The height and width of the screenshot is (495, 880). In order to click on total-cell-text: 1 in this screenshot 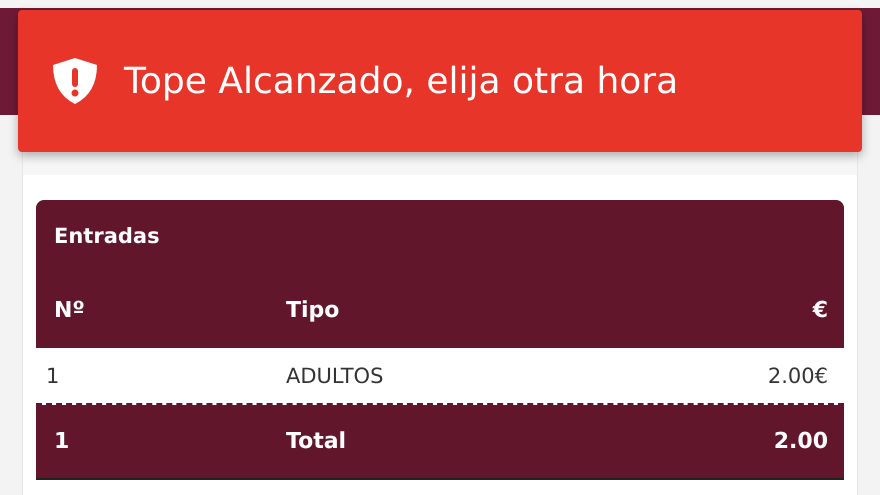, I will do `click(61, 441)`.